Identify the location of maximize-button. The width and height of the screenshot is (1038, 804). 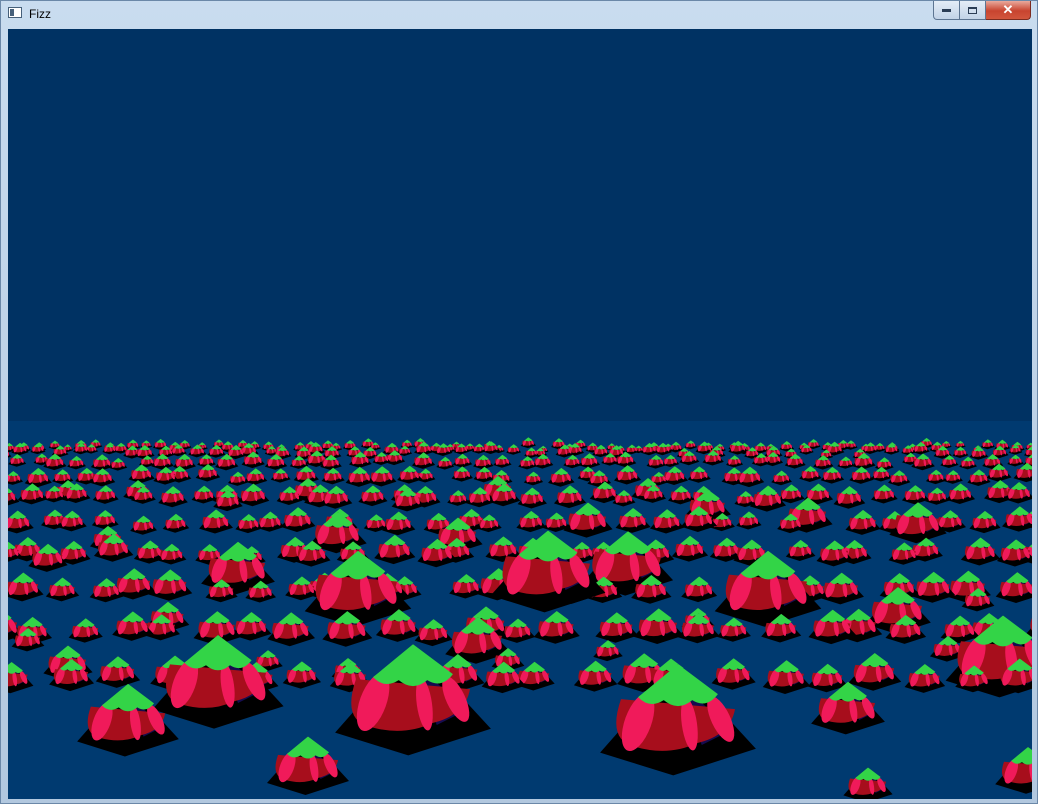
(973, 10).